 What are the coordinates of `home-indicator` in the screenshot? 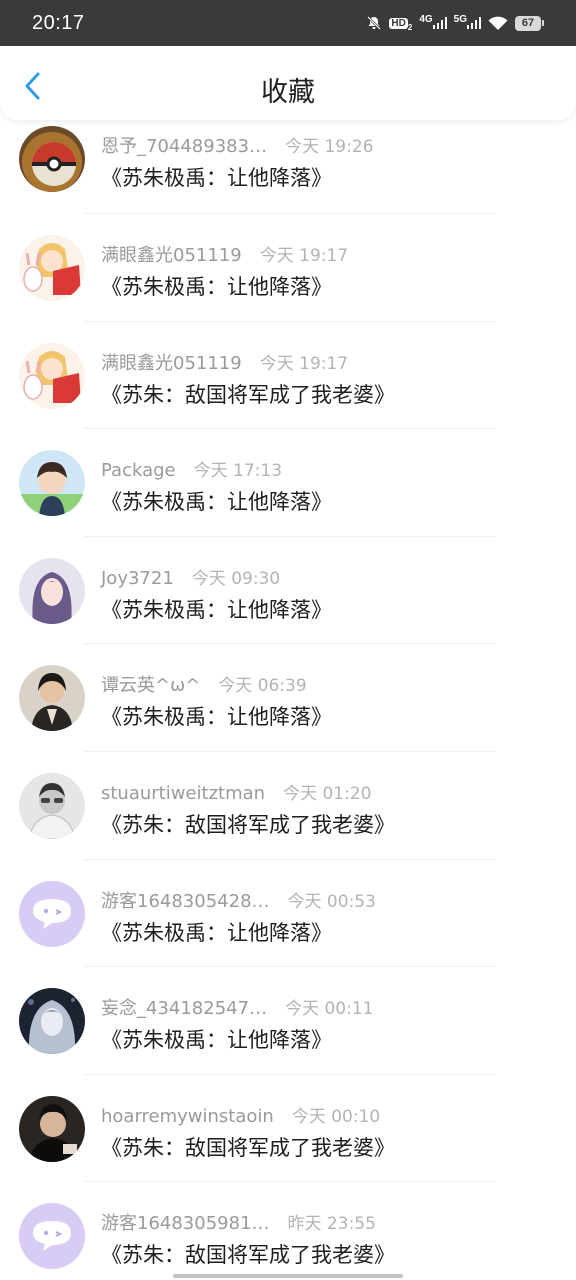 It's located at (288, 1276).